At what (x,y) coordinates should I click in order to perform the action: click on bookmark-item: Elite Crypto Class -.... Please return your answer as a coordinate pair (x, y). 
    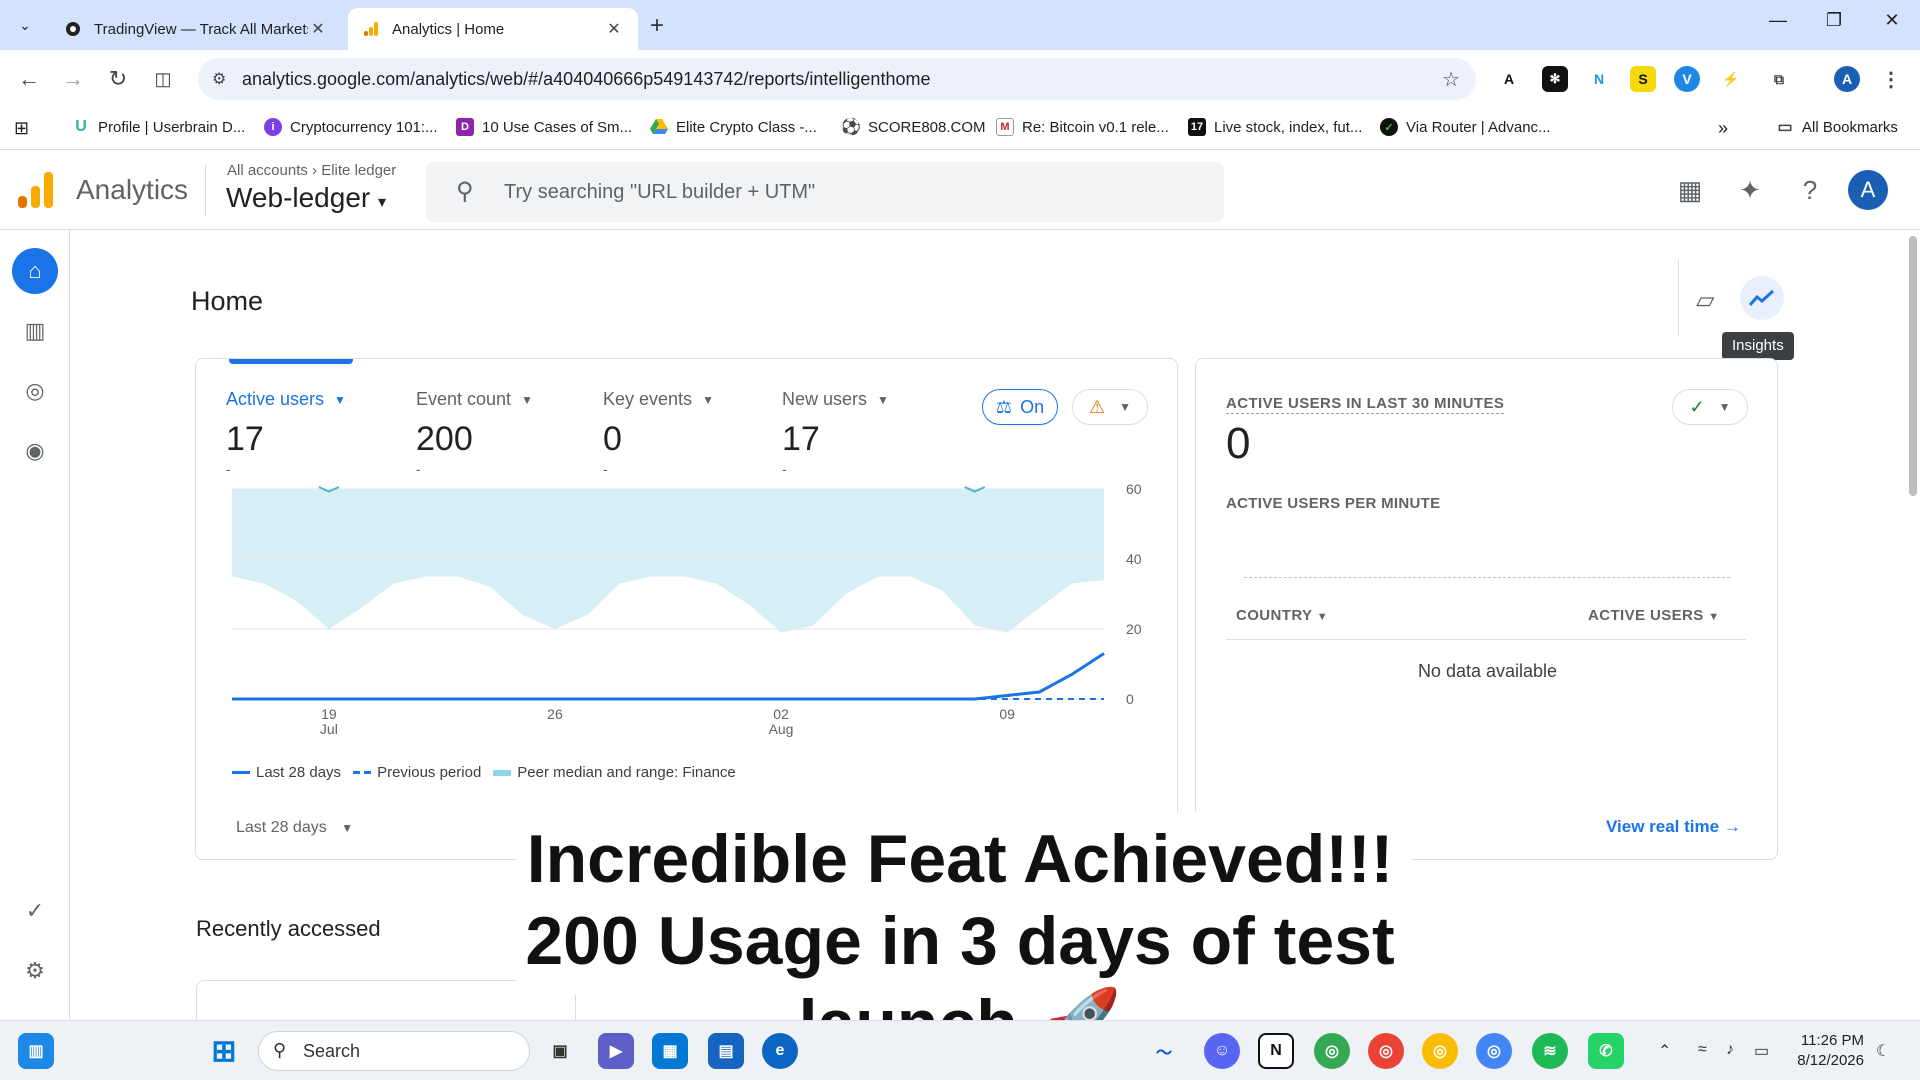
    Looking at the image, I should click on (733, 127).